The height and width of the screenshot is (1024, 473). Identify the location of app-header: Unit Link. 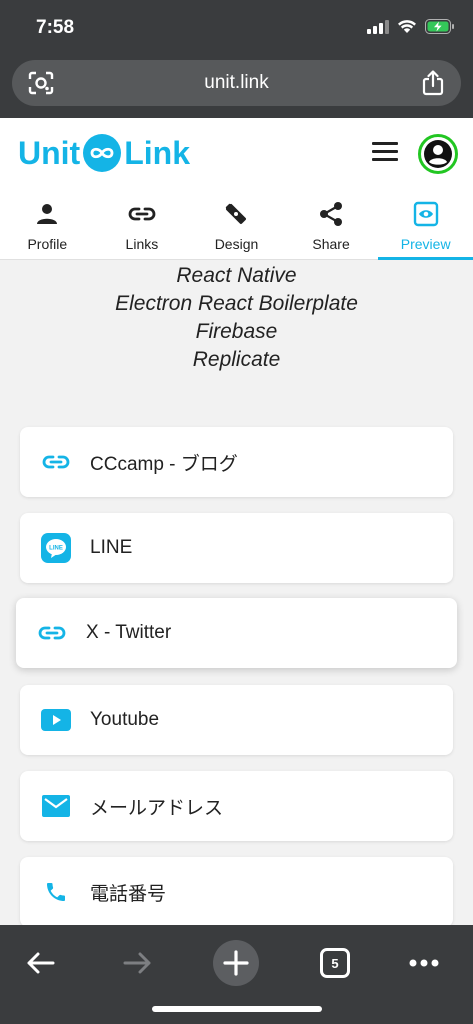
(236, 154).